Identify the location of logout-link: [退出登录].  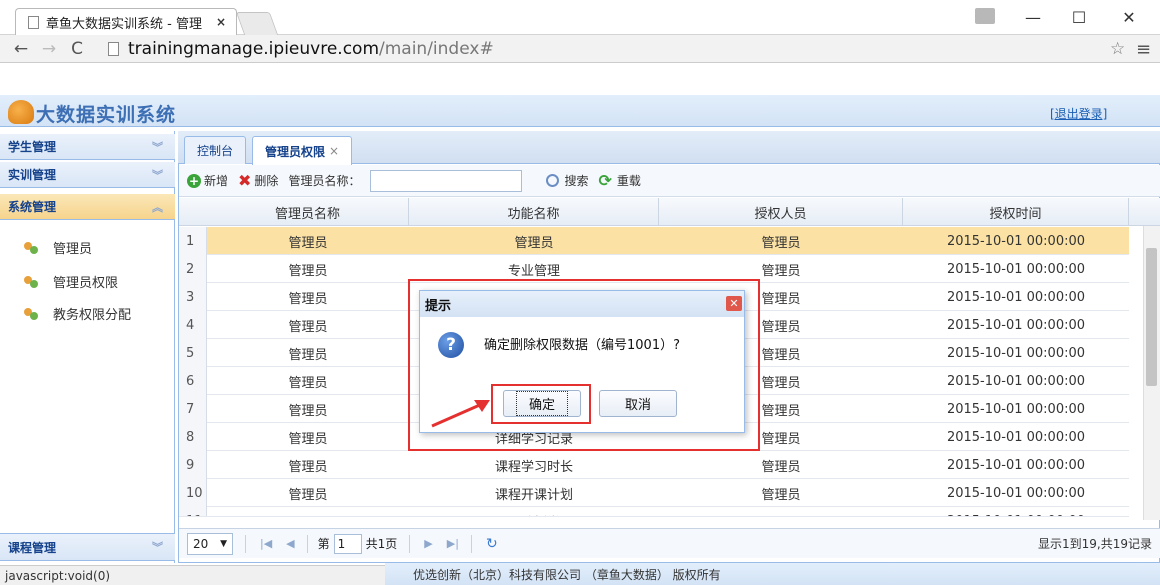
(1078, 113).